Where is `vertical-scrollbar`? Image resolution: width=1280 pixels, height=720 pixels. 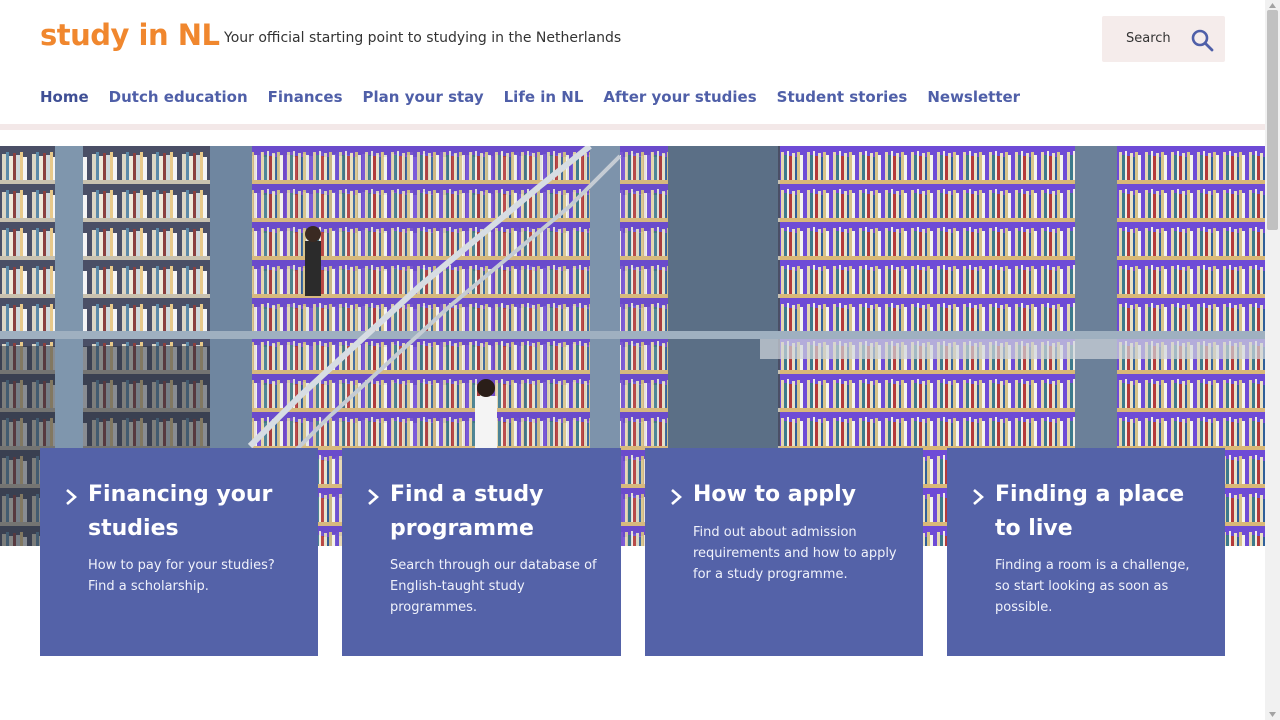 vertical-scrollbar is located at coordinates (1272, 360).